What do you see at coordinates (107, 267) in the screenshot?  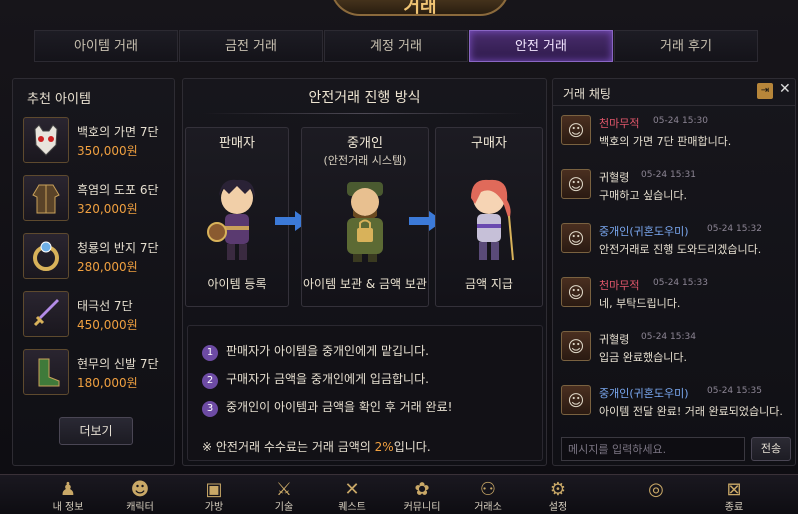 I see `item-price: 280,000원` at bounding box center [107, 267].